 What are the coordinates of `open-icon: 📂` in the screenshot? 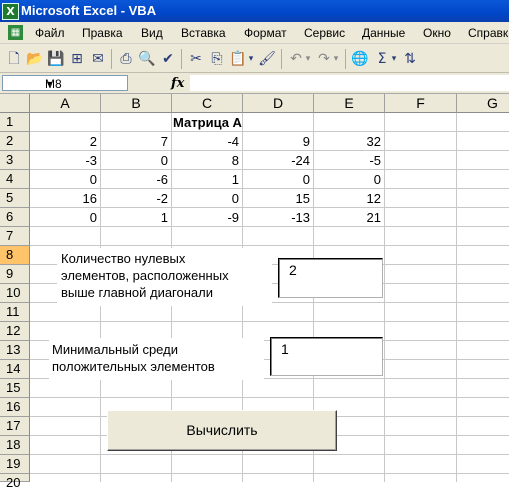 It's located at (35, 59).